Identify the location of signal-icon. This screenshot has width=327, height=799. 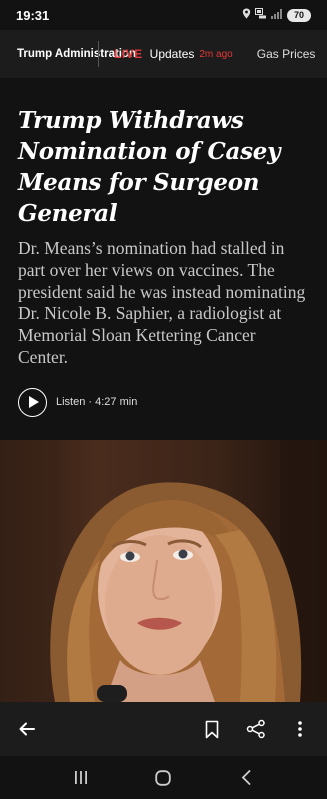
(277, 15).